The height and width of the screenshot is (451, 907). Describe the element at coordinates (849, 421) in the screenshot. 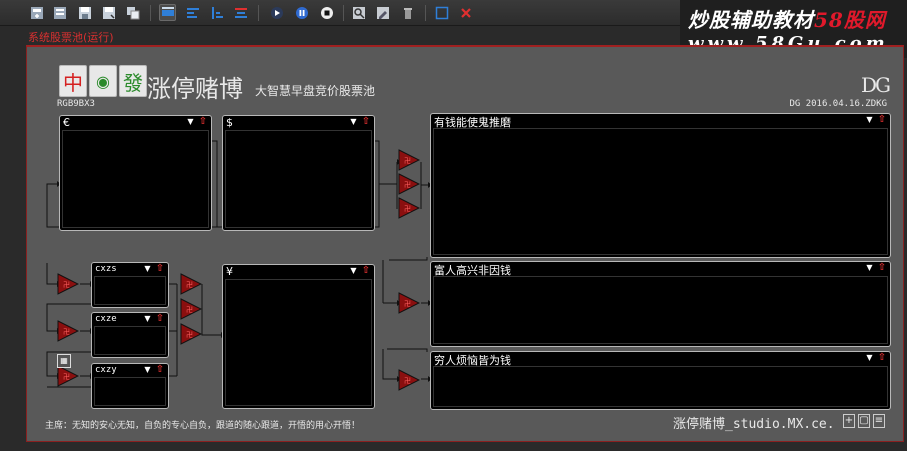

I see `add-button: +` at that location.